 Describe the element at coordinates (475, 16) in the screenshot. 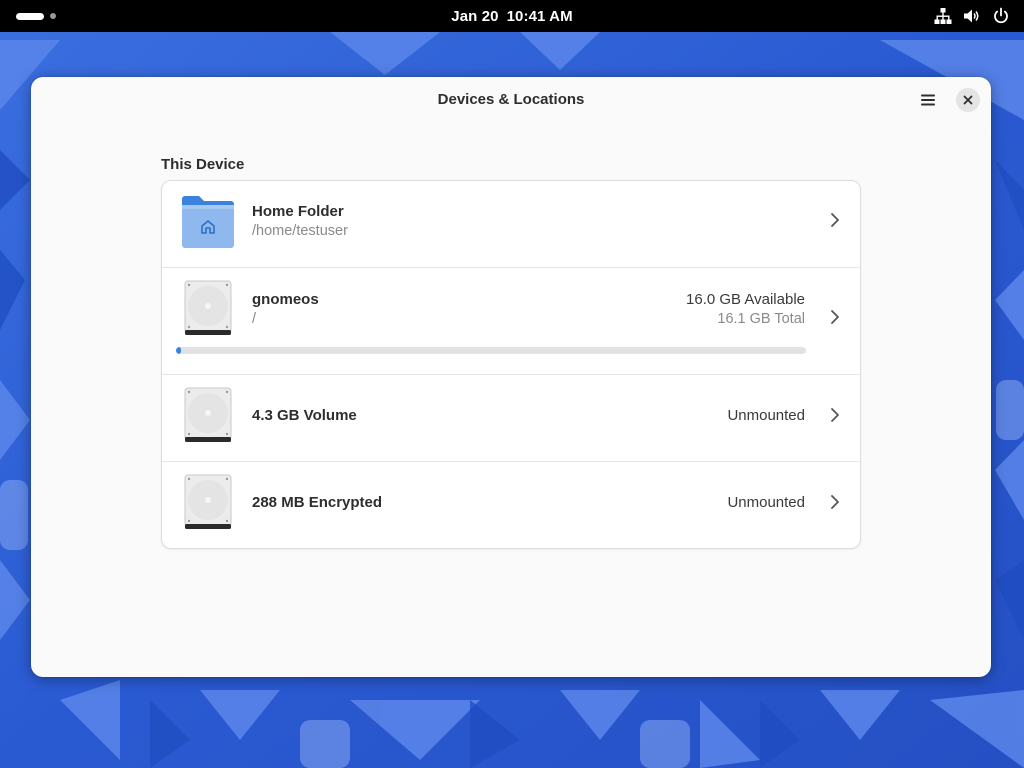

I see `clock-date: Jan 20` at that location.